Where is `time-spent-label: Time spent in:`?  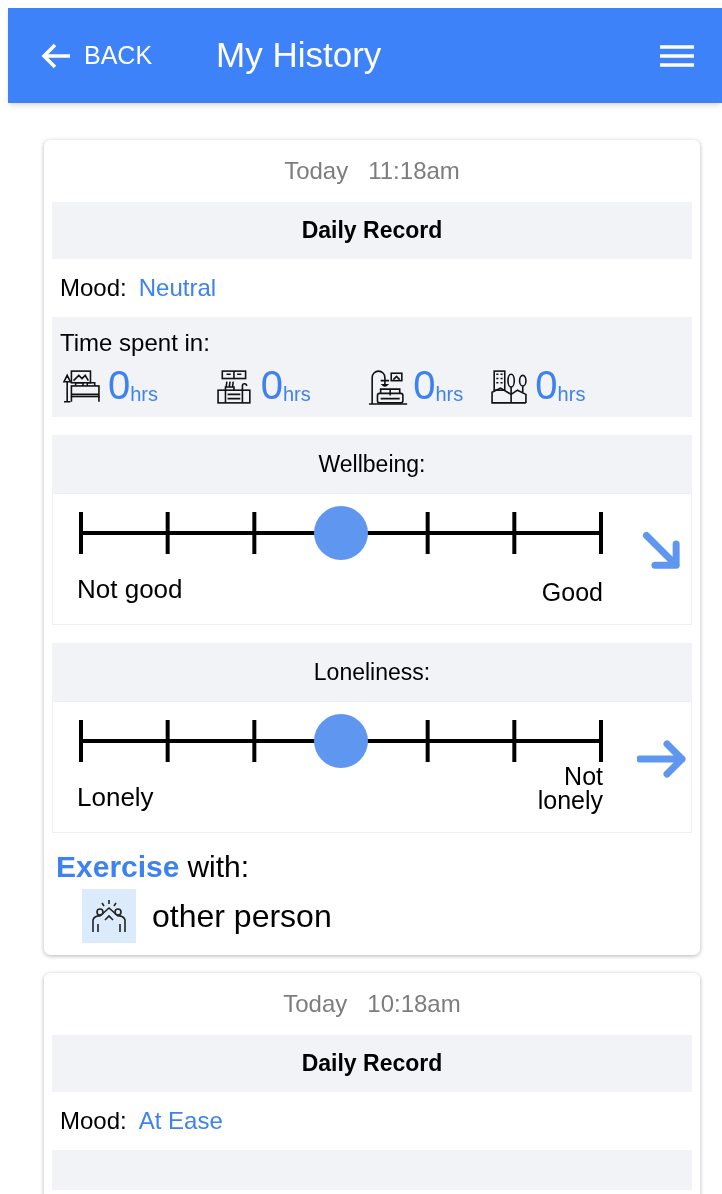 time-spent-label: Time spent in: is located at coordinates (135, 343).